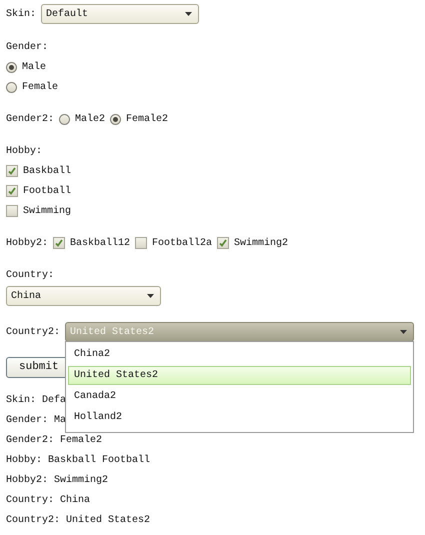 The width and height of the screenshot is (425, 535). I want to click on radio-label: Male2, so click(90, 119).